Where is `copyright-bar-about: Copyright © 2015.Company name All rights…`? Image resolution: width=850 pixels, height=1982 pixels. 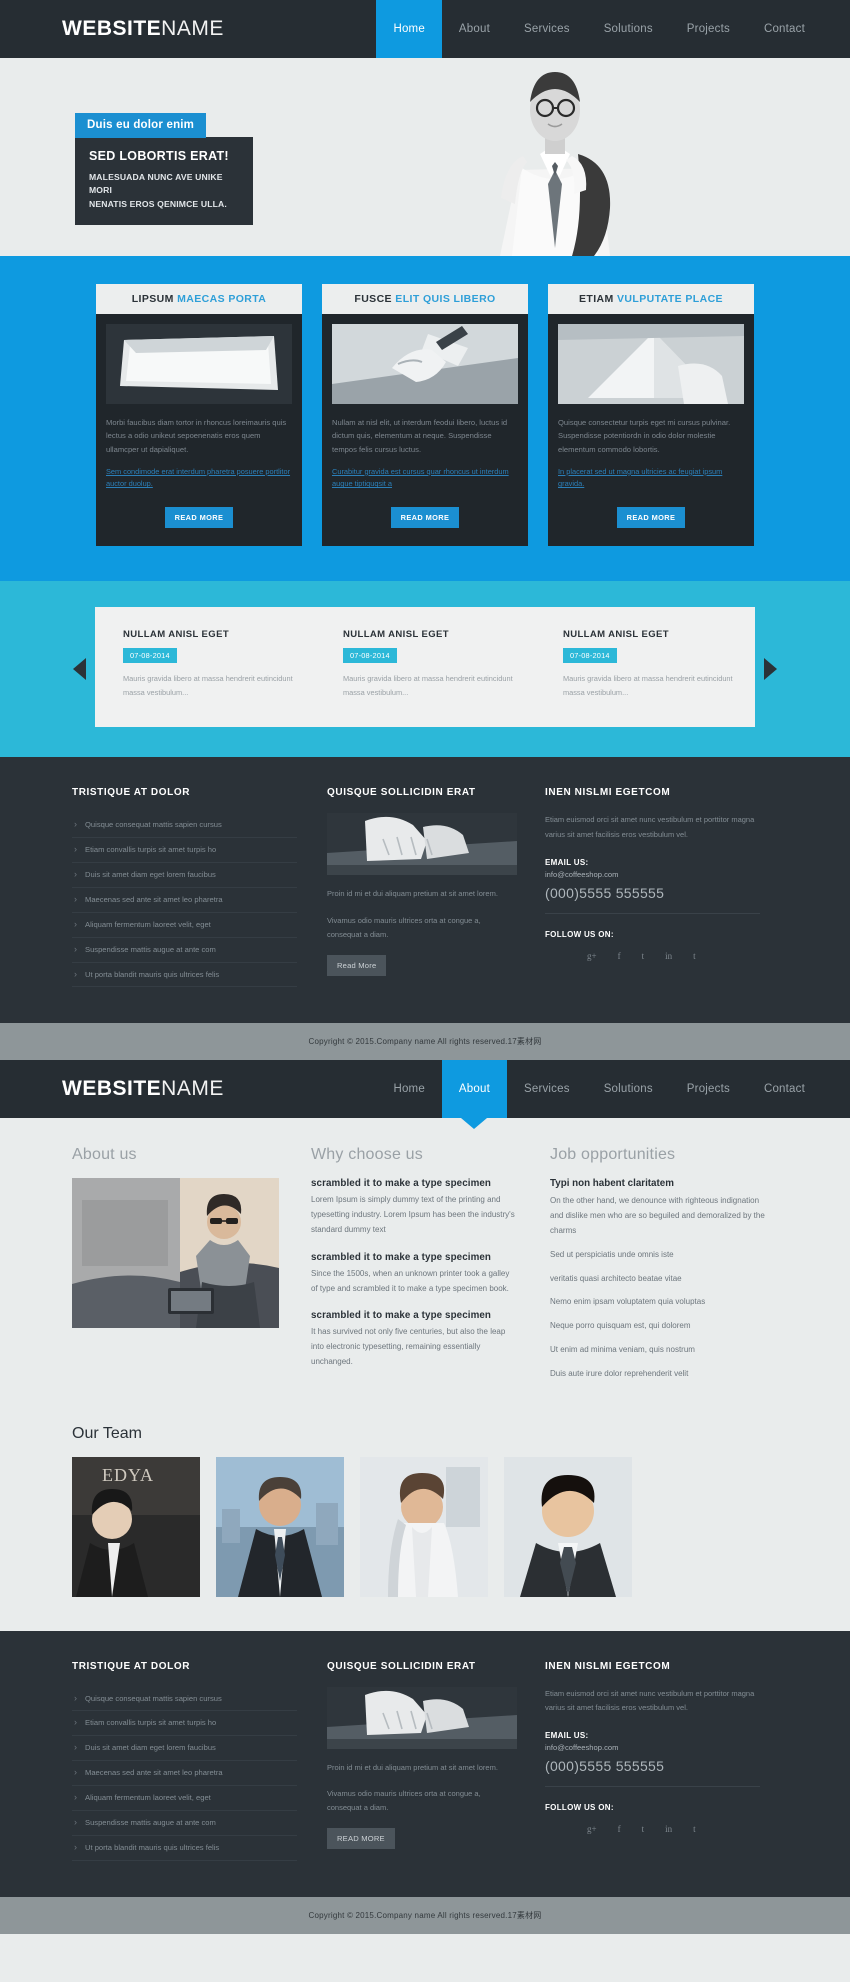 copyright-bar-about: Copyright © 2015.Company name All rights… is located at coordinates (425, 1915).